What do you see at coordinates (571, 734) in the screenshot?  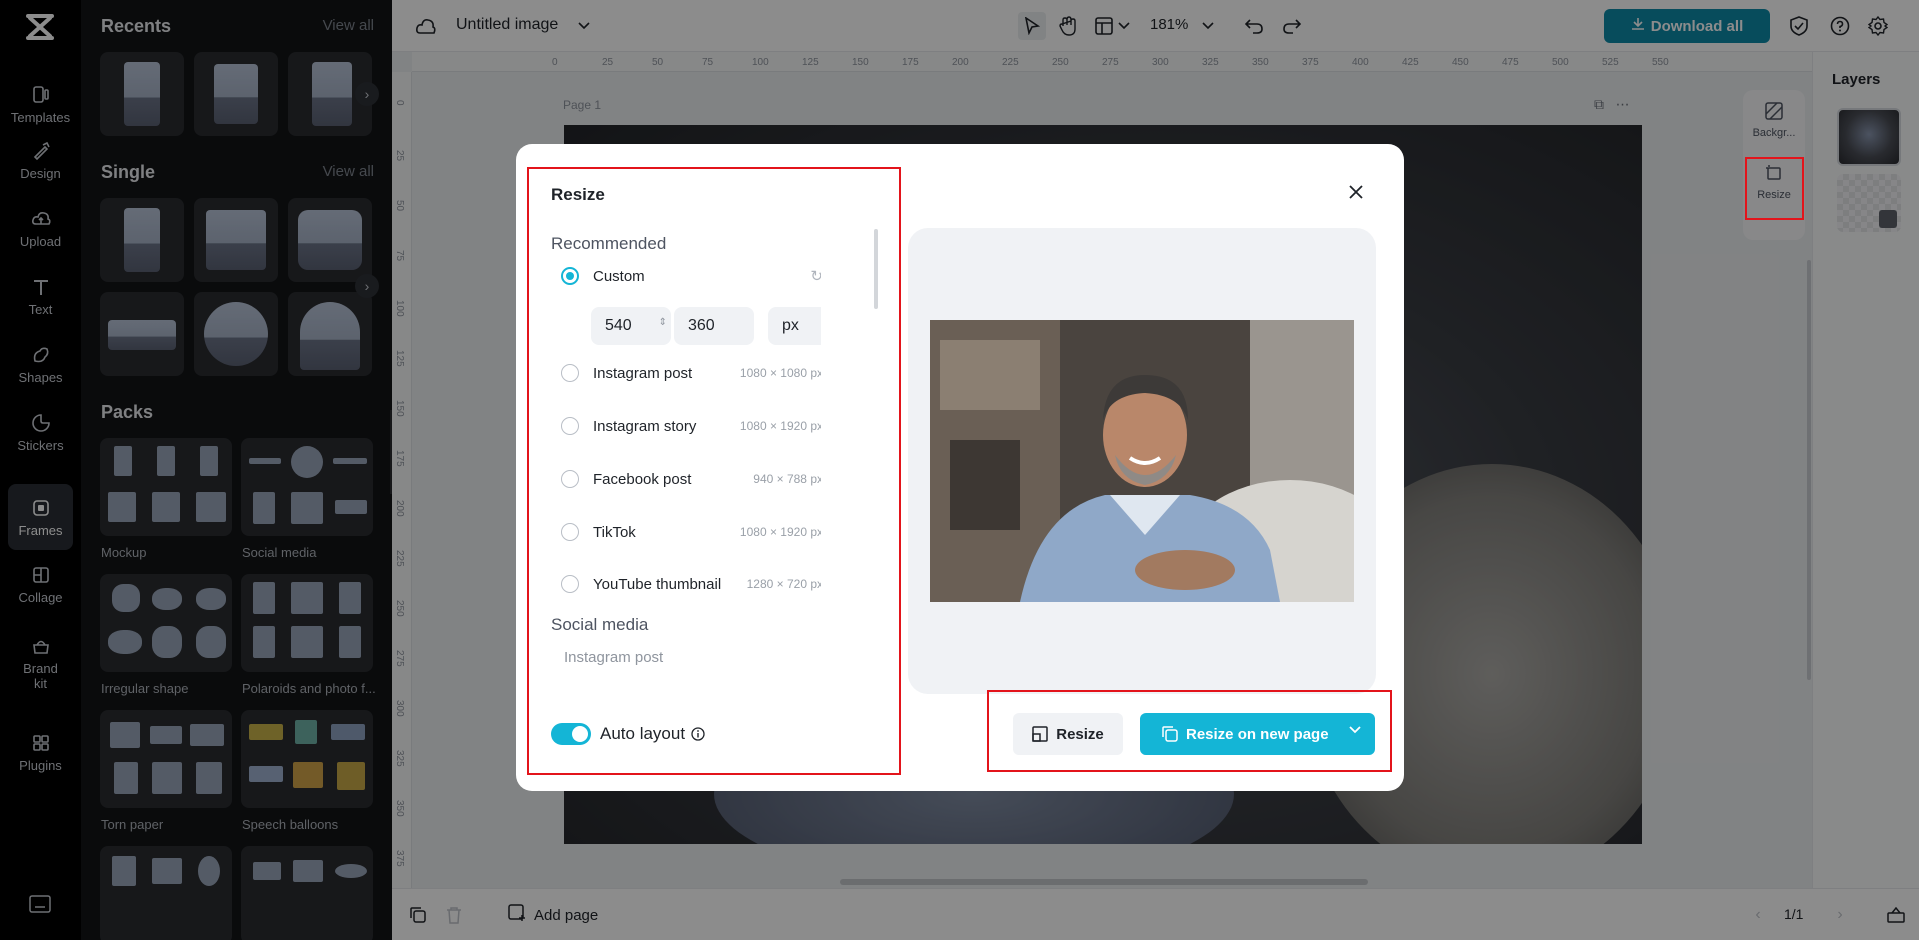 I see `auto-layout-toggle` at bounding box center [571, 734].